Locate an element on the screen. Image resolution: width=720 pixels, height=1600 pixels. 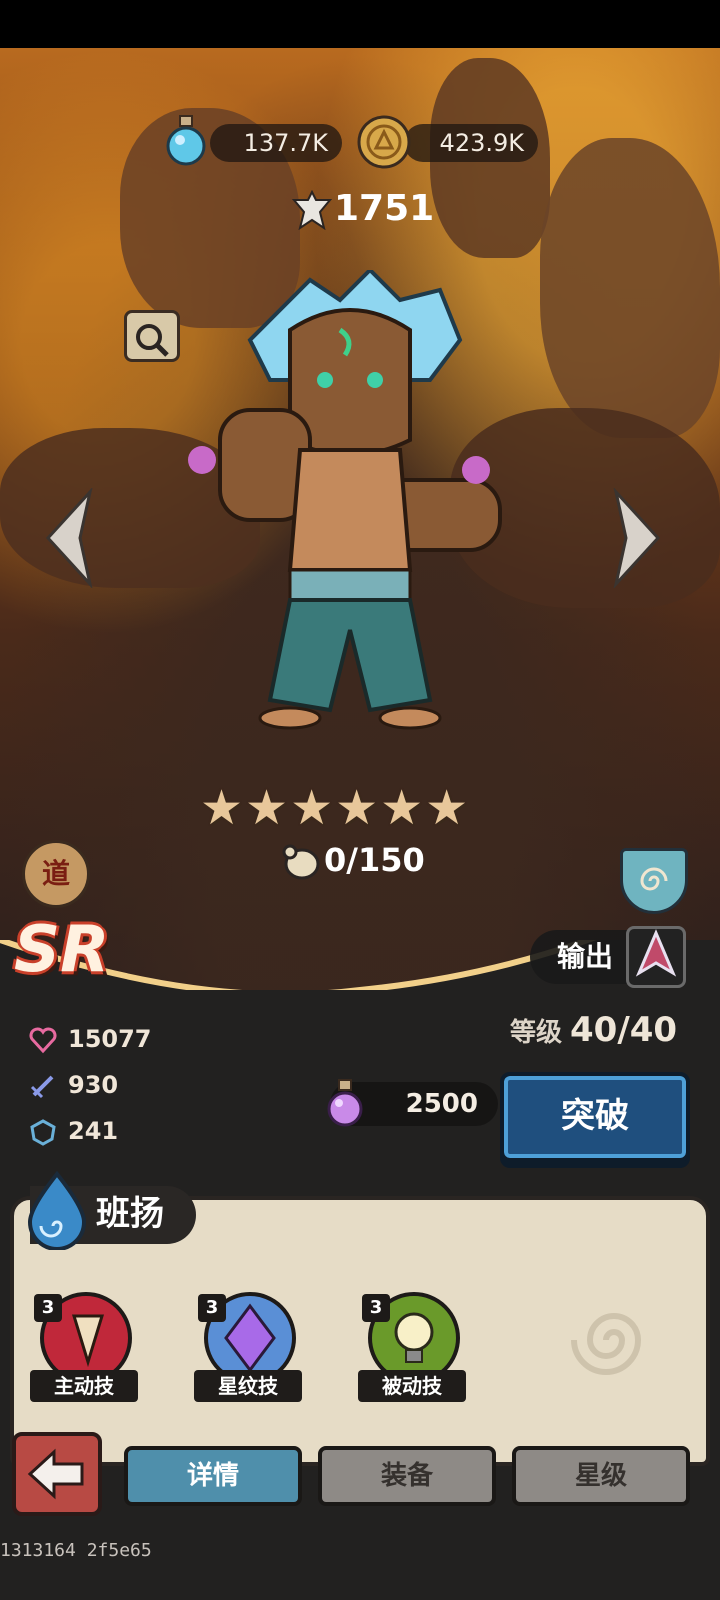
level-label: 等级 is located at coordinates (536, 1033).